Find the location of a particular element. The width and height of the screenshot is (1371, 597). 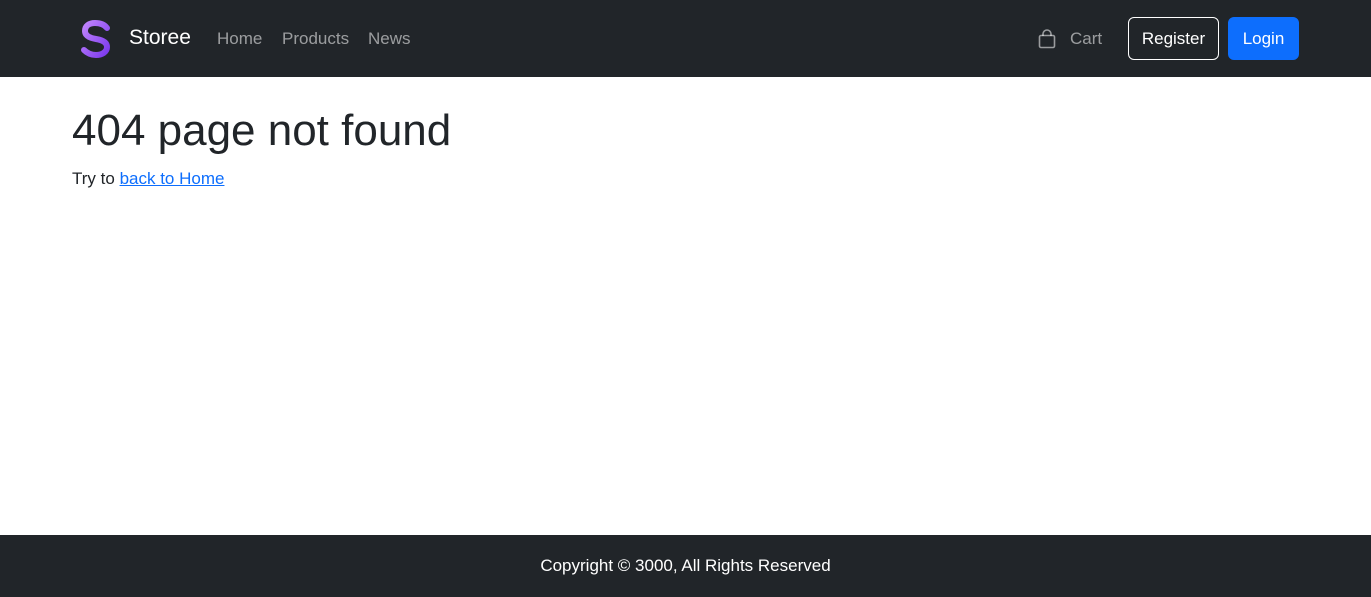

cart-link: Cart is located at coordinates (1070, 39).